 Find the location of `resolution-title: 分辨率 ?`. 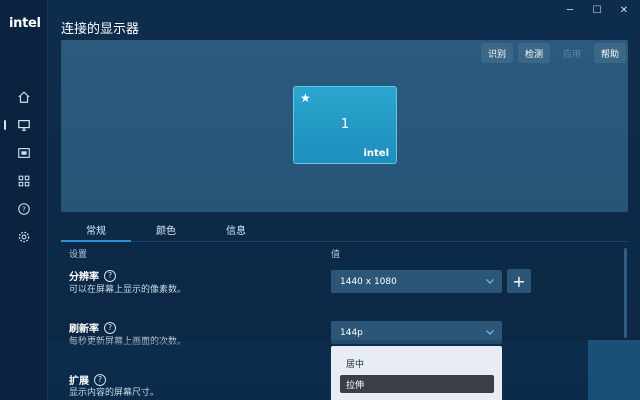

resolution-title: 分辨率 ? is located at coordinates (92, 275).